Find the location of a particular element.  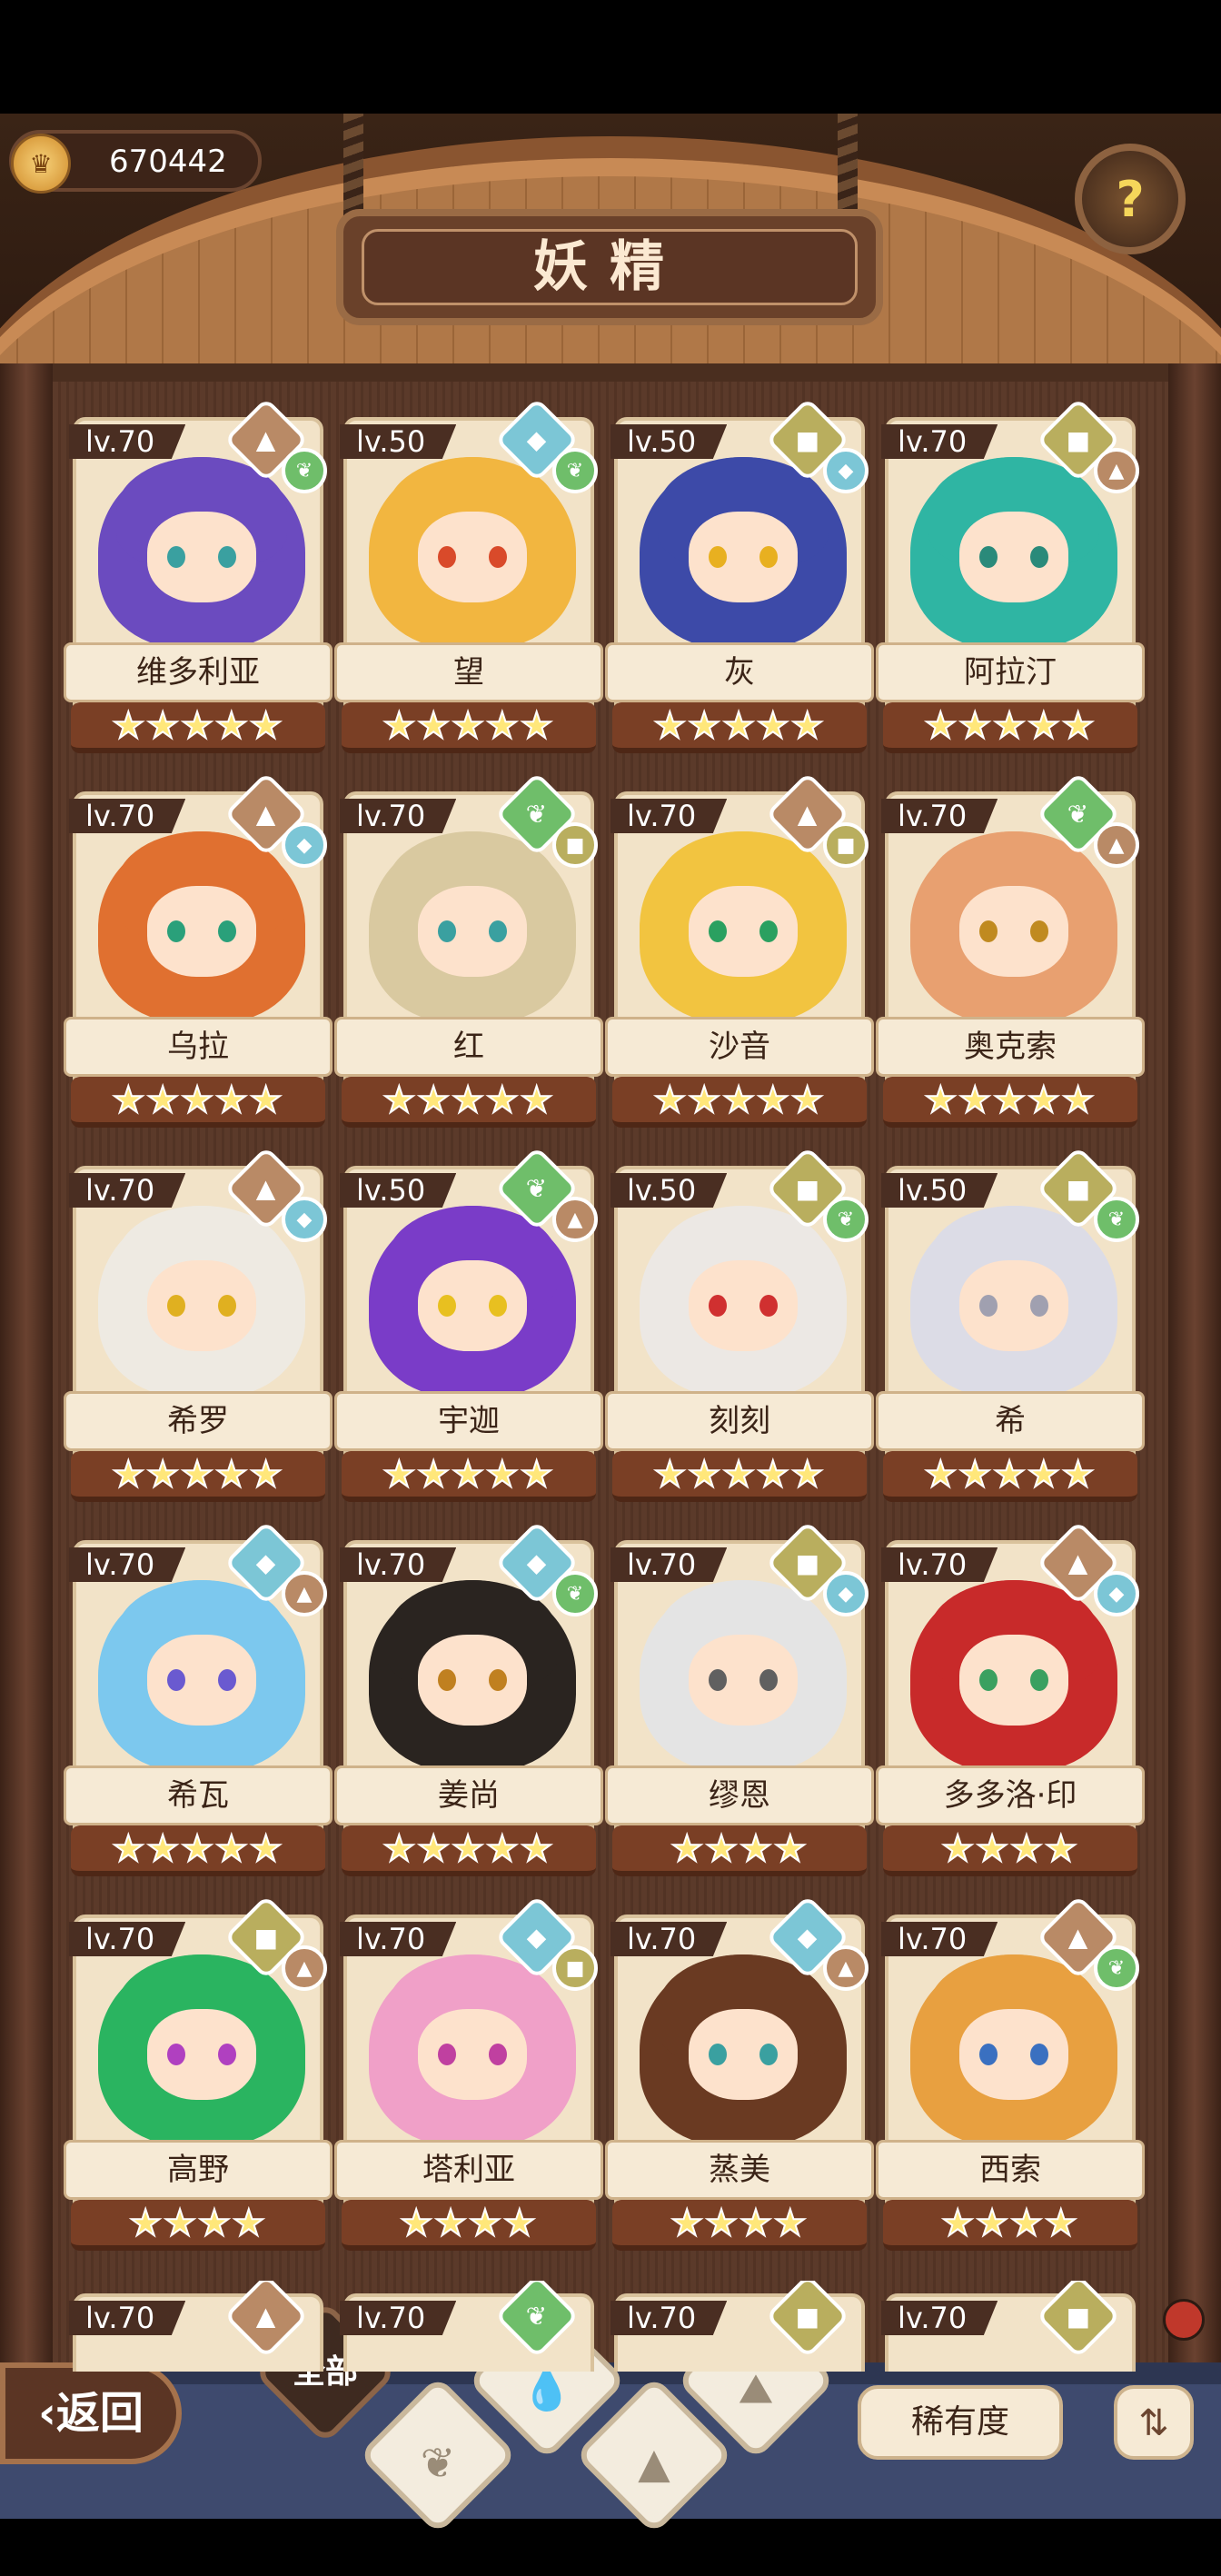

fairy-name: 刻刻 is located at coordinates (739, 1421).